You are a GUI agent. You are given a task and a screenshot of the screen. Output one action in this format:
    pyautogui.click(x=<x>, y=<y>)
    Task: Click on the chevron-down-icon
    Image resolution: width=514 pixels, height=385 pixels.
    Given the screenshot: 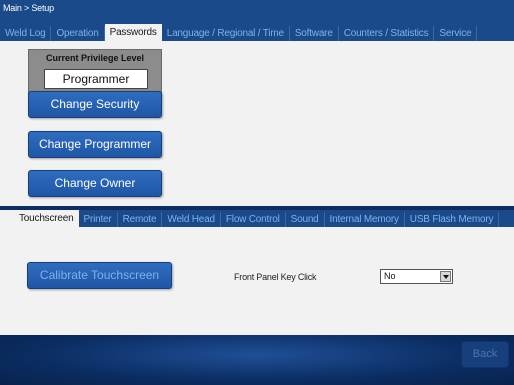 What is the action you would take?
    pyautogui.click(x=445, y=276)
    